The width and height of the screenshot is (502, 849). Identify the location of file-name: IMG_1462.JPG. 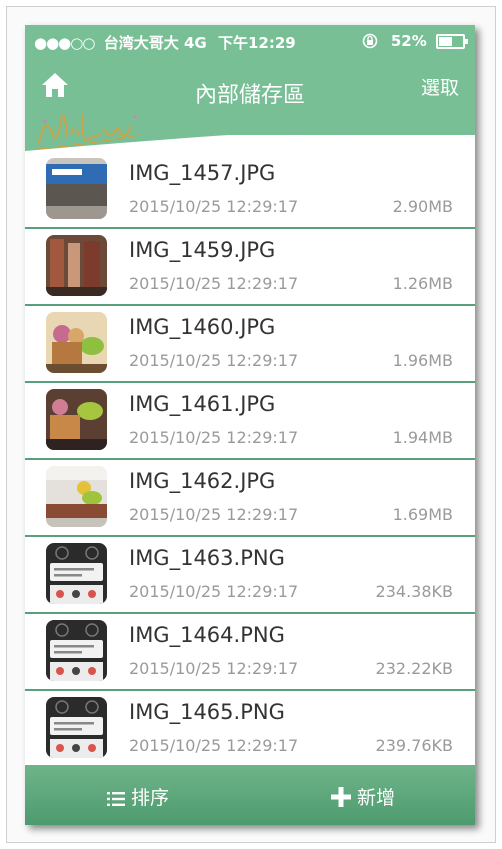
(202, 481).